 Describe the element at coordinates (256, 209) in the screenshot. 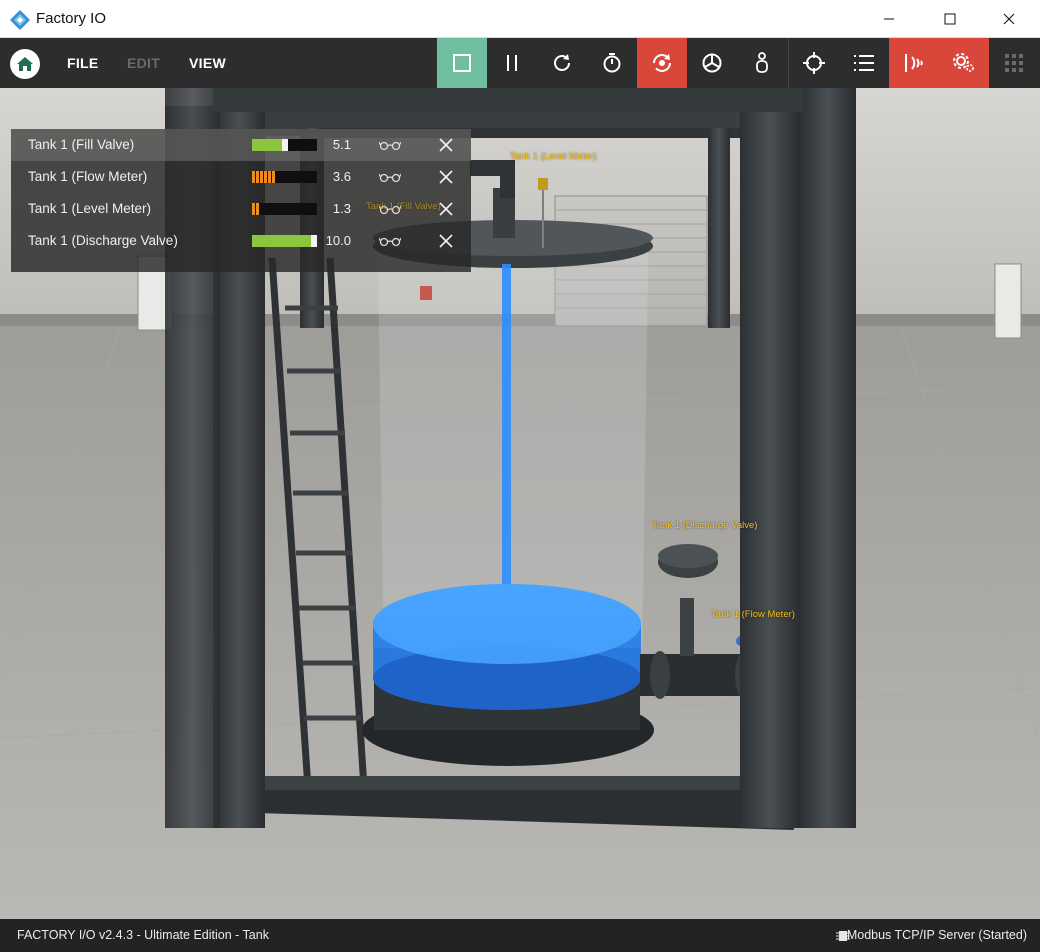

I see `level-meter-bar-fill` at that location.